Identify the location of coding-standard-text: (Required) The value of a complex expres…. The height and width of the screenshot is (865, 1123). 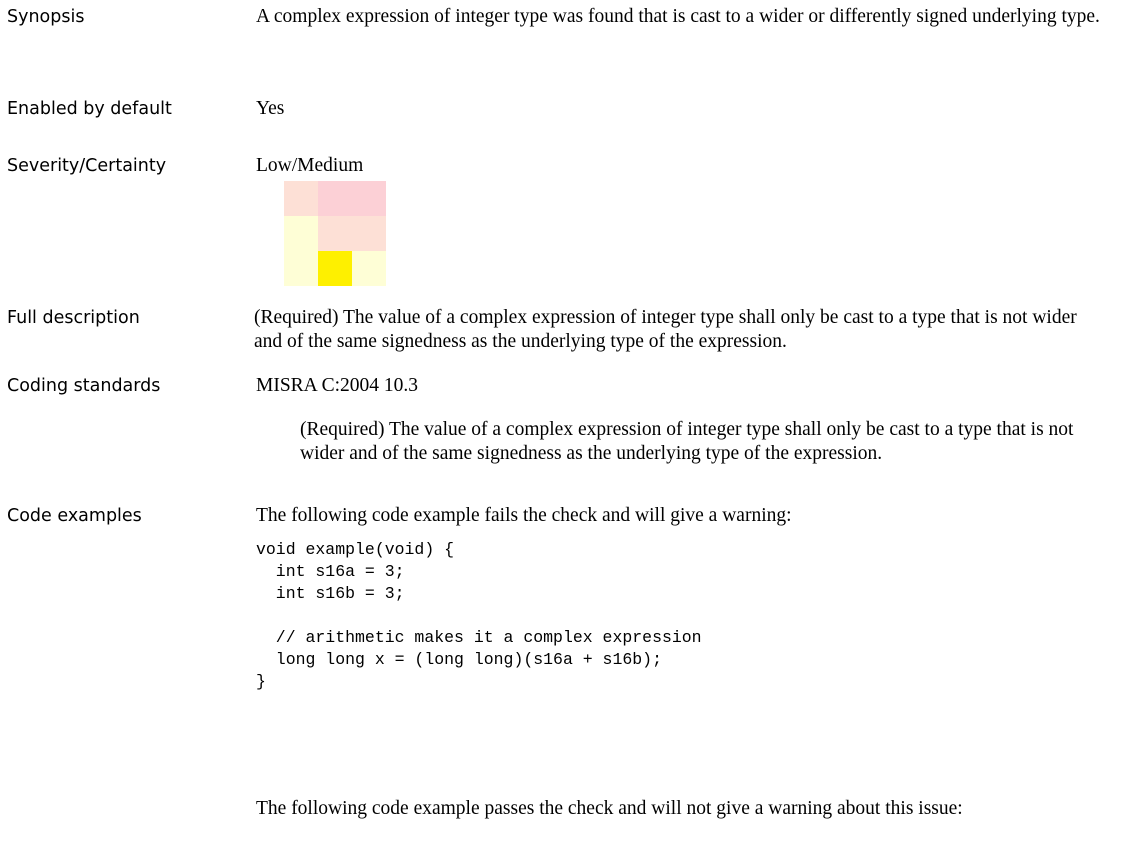
(687, 441).